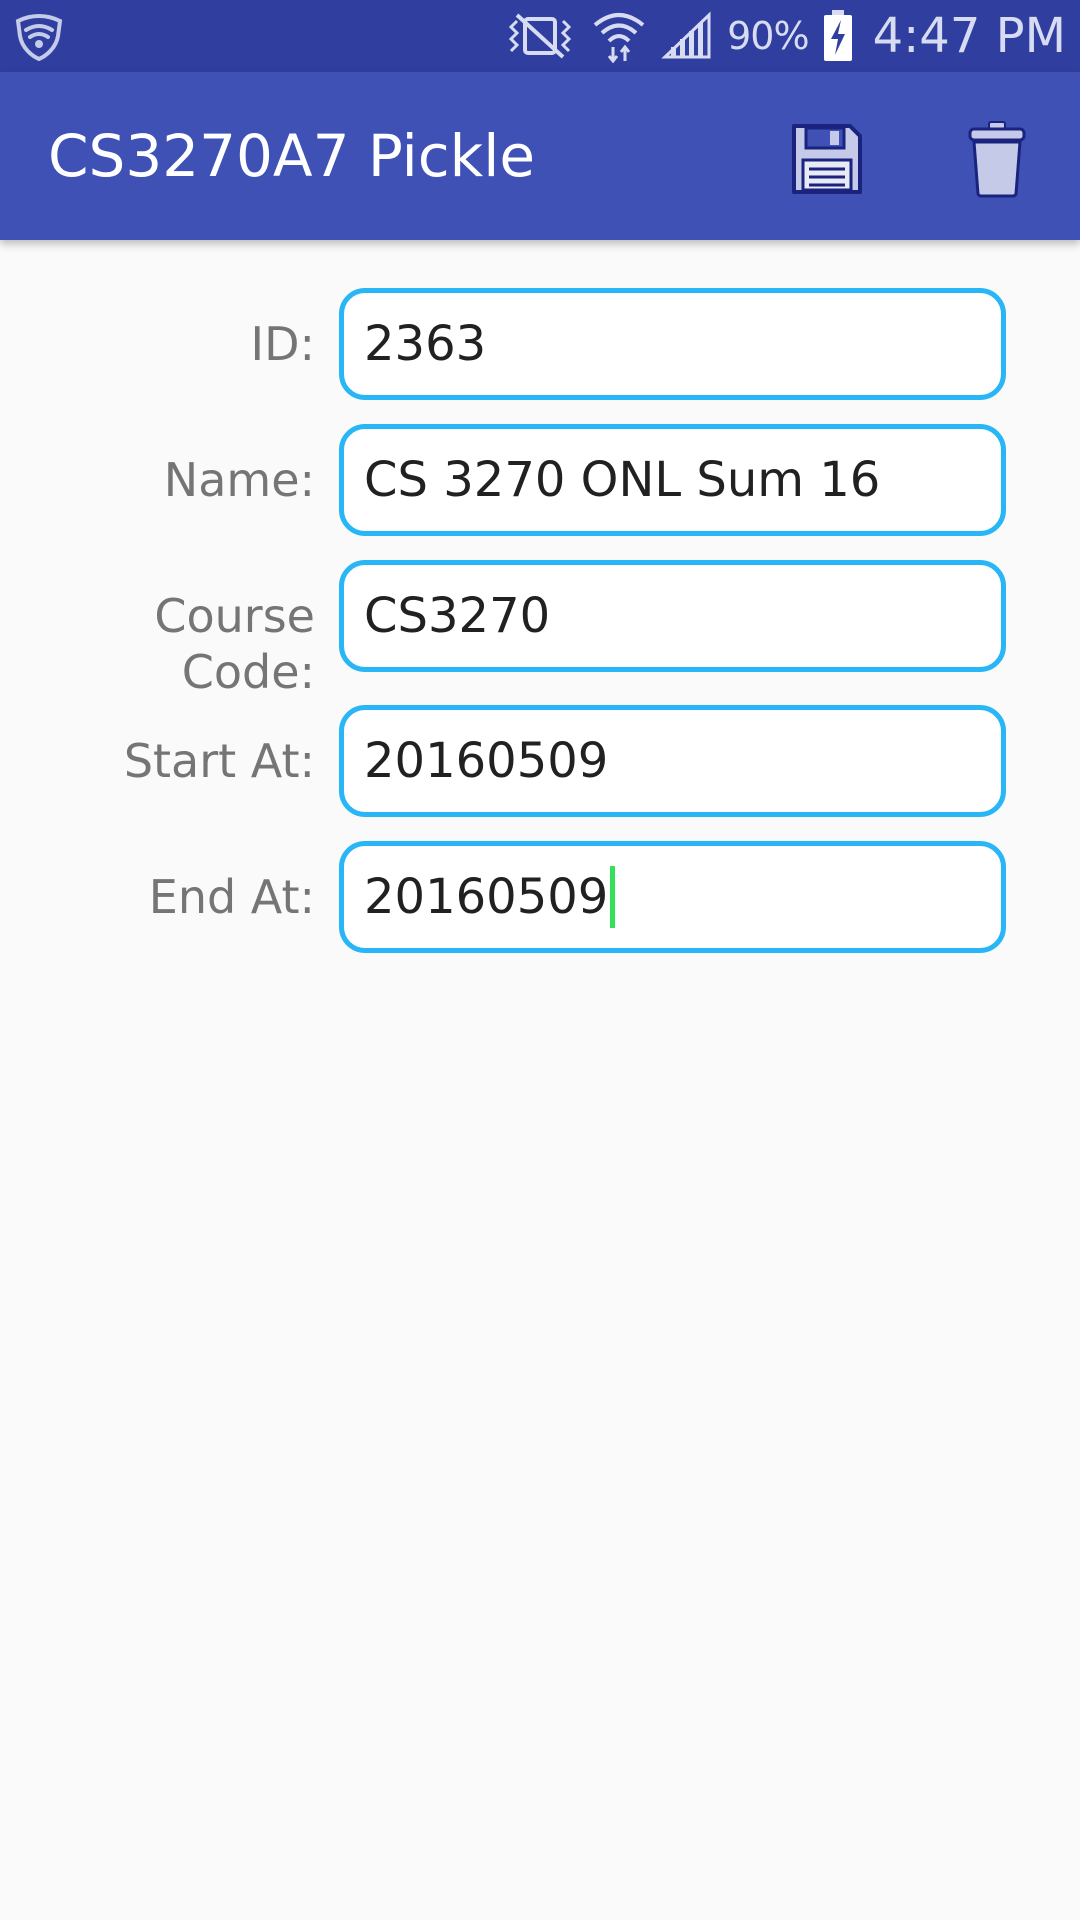 This screenshot has height=1920, width=1080. I want to click on name-field: CS 3270 ONL Sum 16, so click(672, 480).